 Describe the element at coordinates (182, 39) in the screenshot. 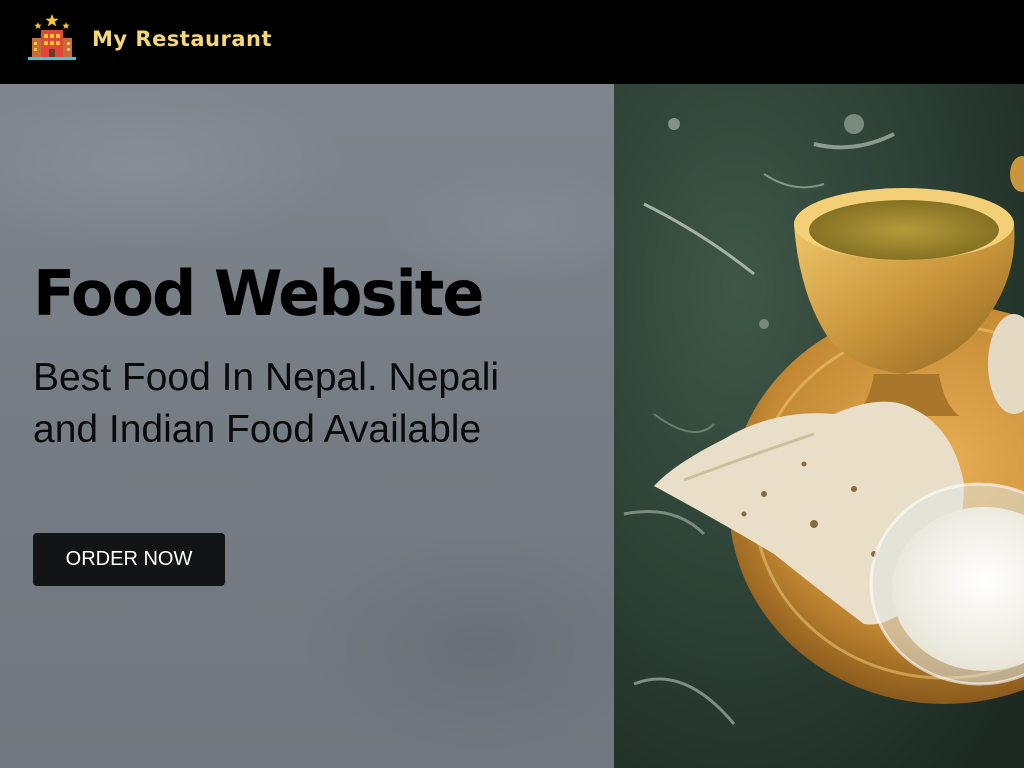

I see `brand-name: My Restaurant` at that location.